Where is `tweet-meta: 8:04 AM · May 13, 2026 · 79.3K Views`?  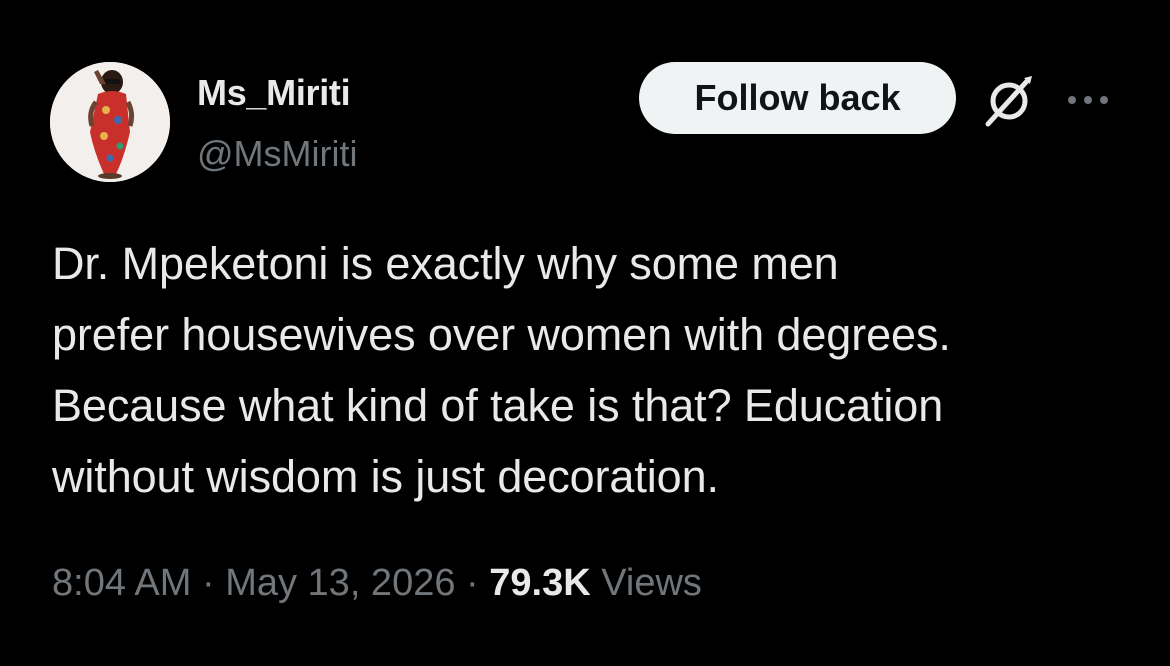 tweet-meta: 8:04 AM · May 13, 2026 · 79.3K Views is located at coordinates (377, 583).